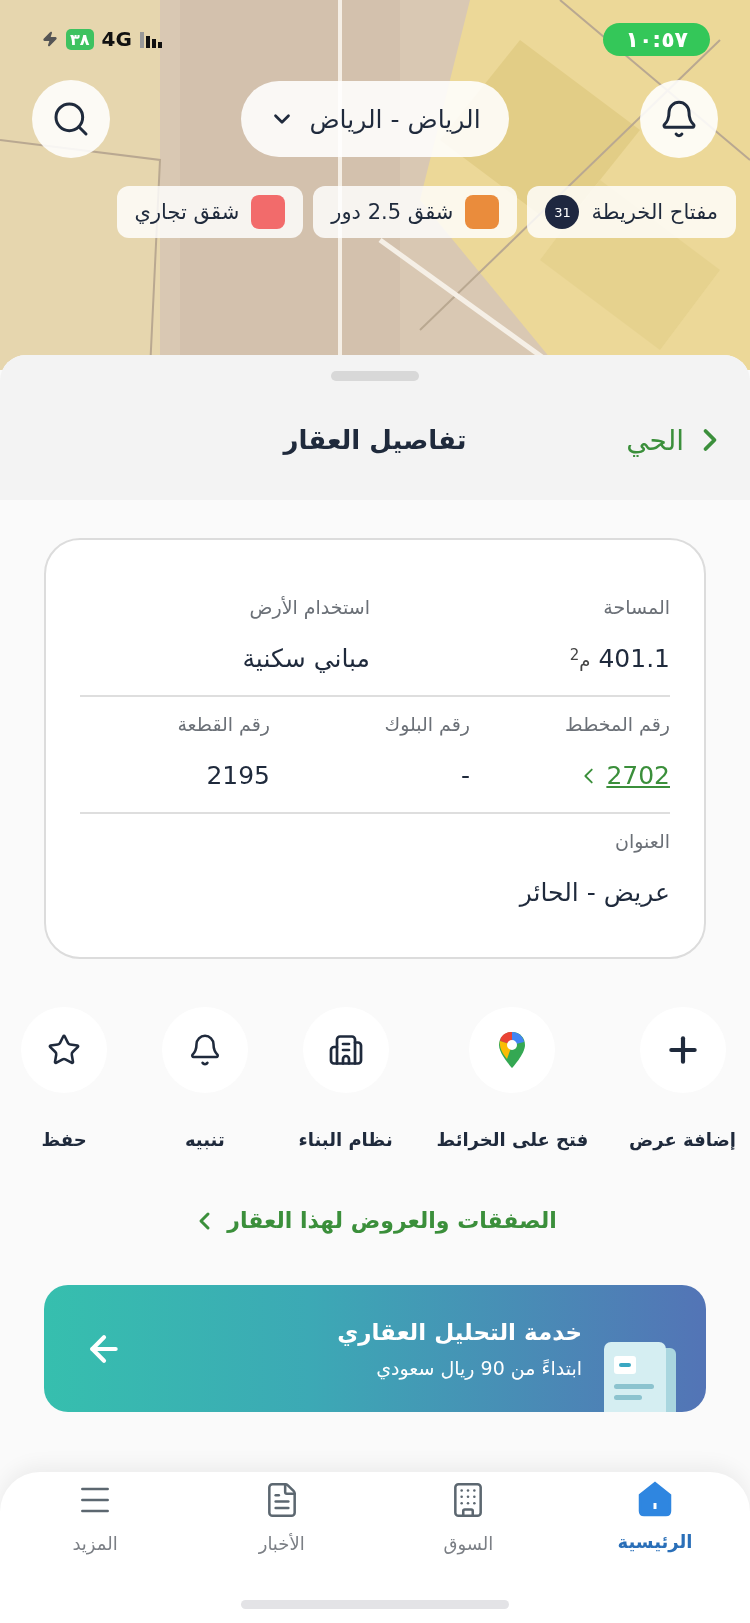  I want to click on field-value: 401.1, so click(634, 658).